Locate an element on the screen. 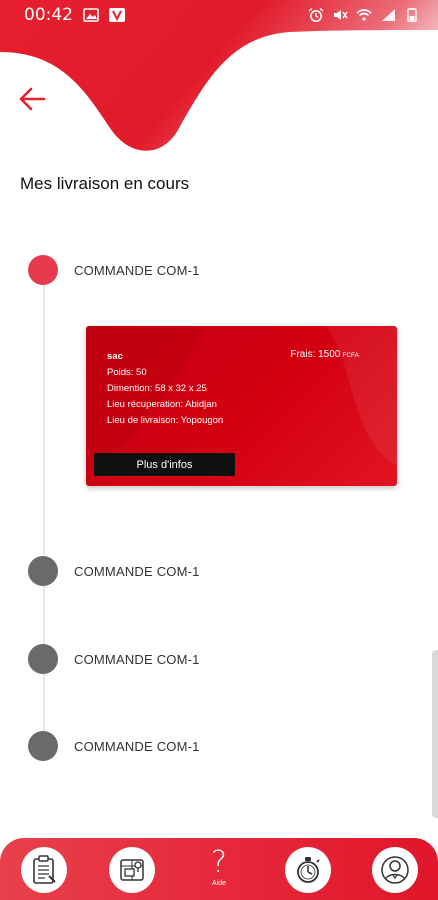 This screenshot has height=900, width=438. clipboard-icon is located at coordinates (44, 869).